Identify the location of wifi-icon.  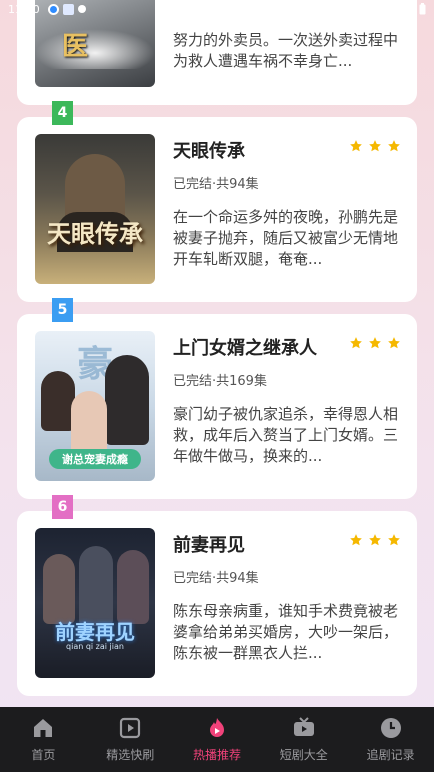
(391, 9).